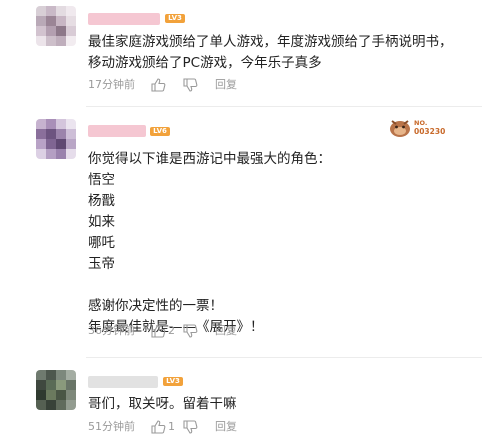 This screenshot has width=500, height=440. What do you see at coordinates (171, 330) in the screenshot?
I see `like-count: 2` at bounding box center [171, 330].